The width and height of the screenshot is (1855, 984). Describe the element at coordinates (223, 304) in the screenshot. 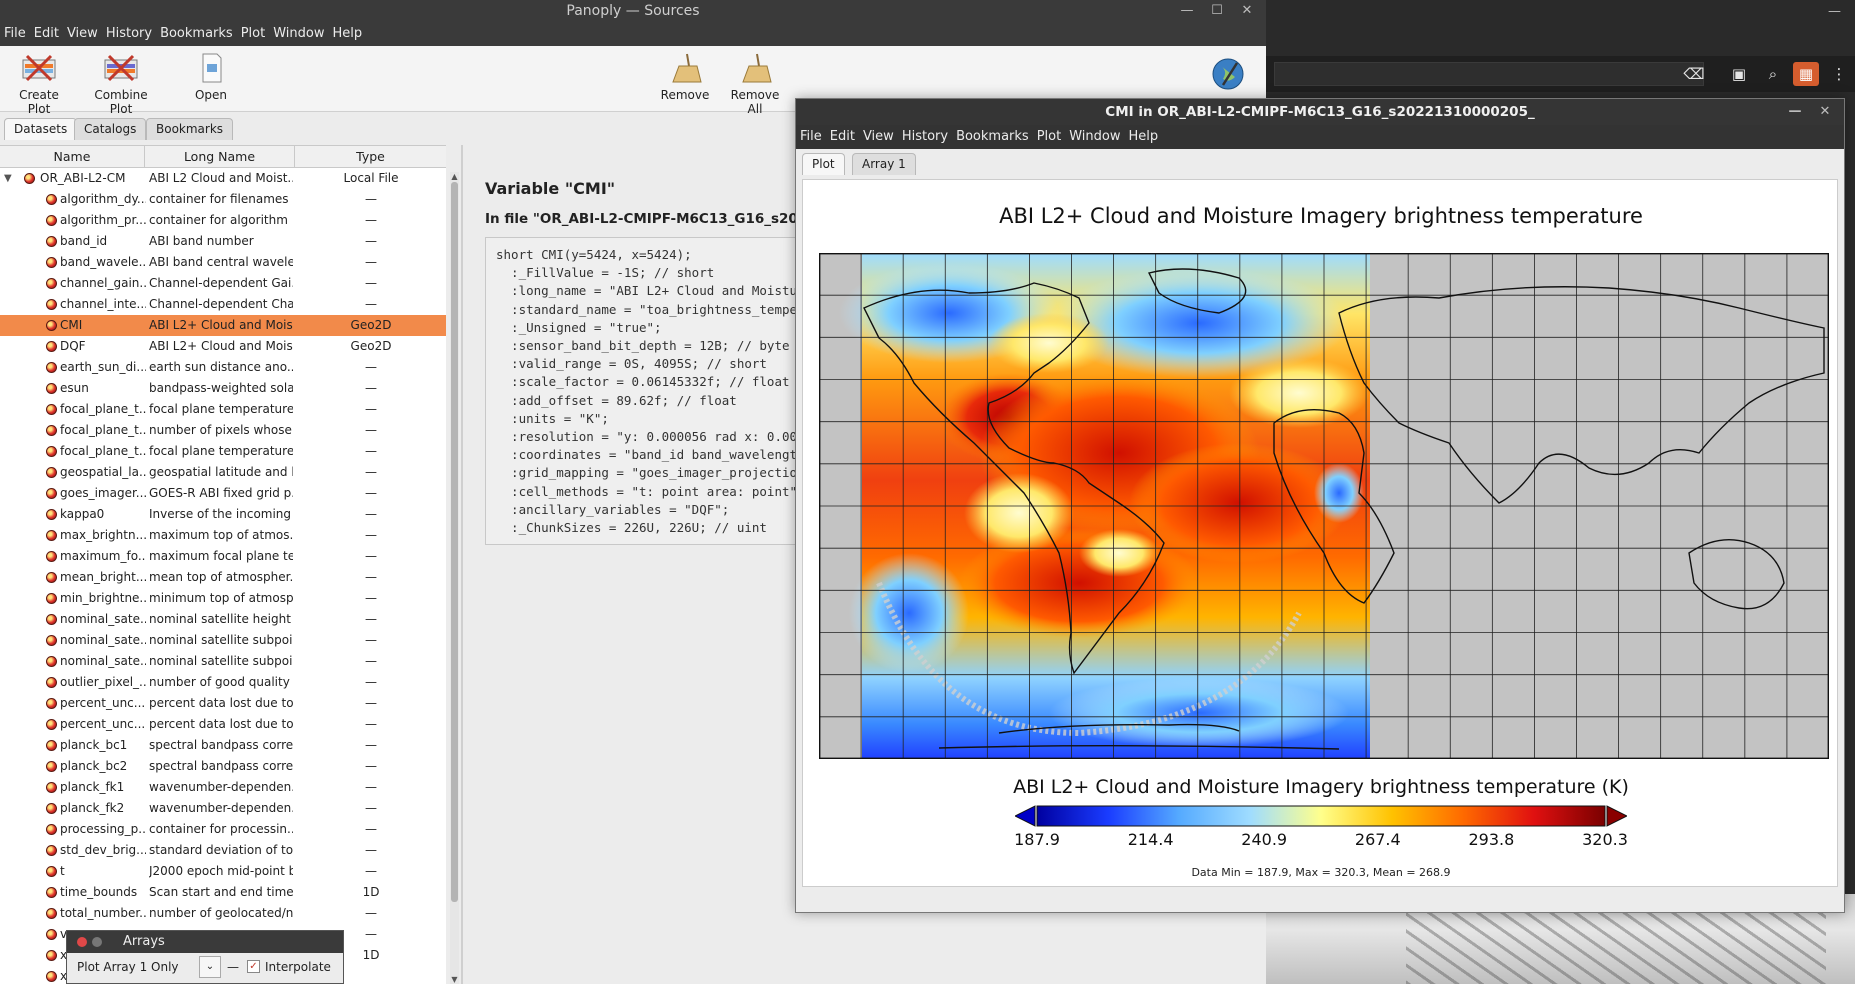

I see `table-row: channel_inte... Channel-dependent Cha... —` at that location.